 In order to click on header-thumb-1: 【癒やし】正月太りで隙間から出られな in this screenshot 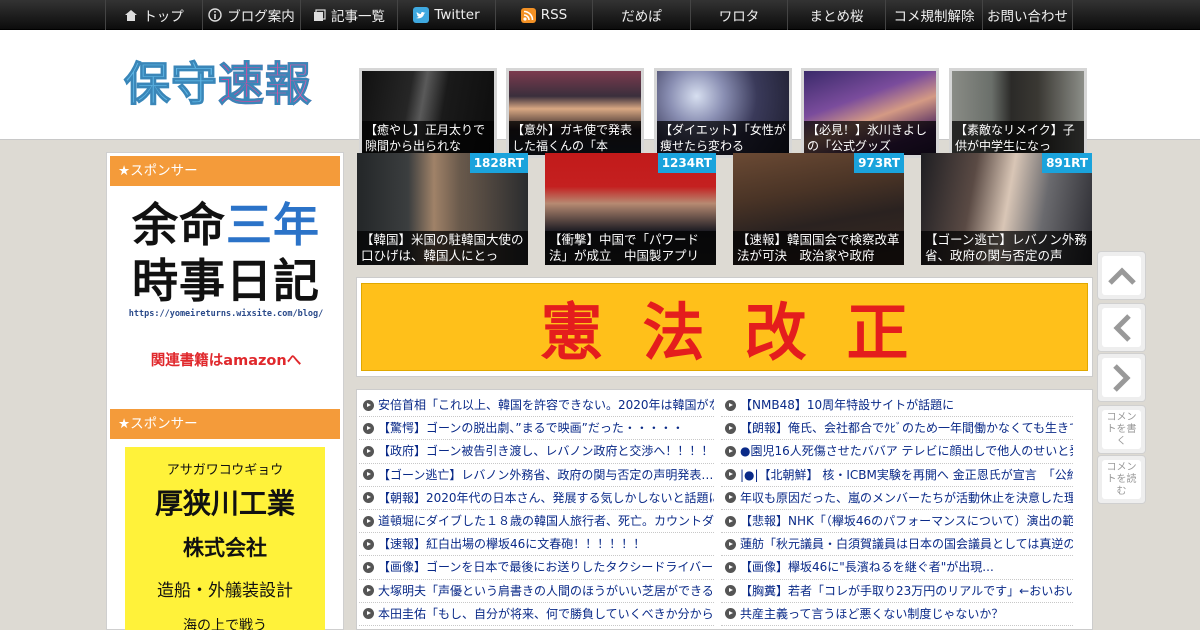, I will do `click(428, 113)`.